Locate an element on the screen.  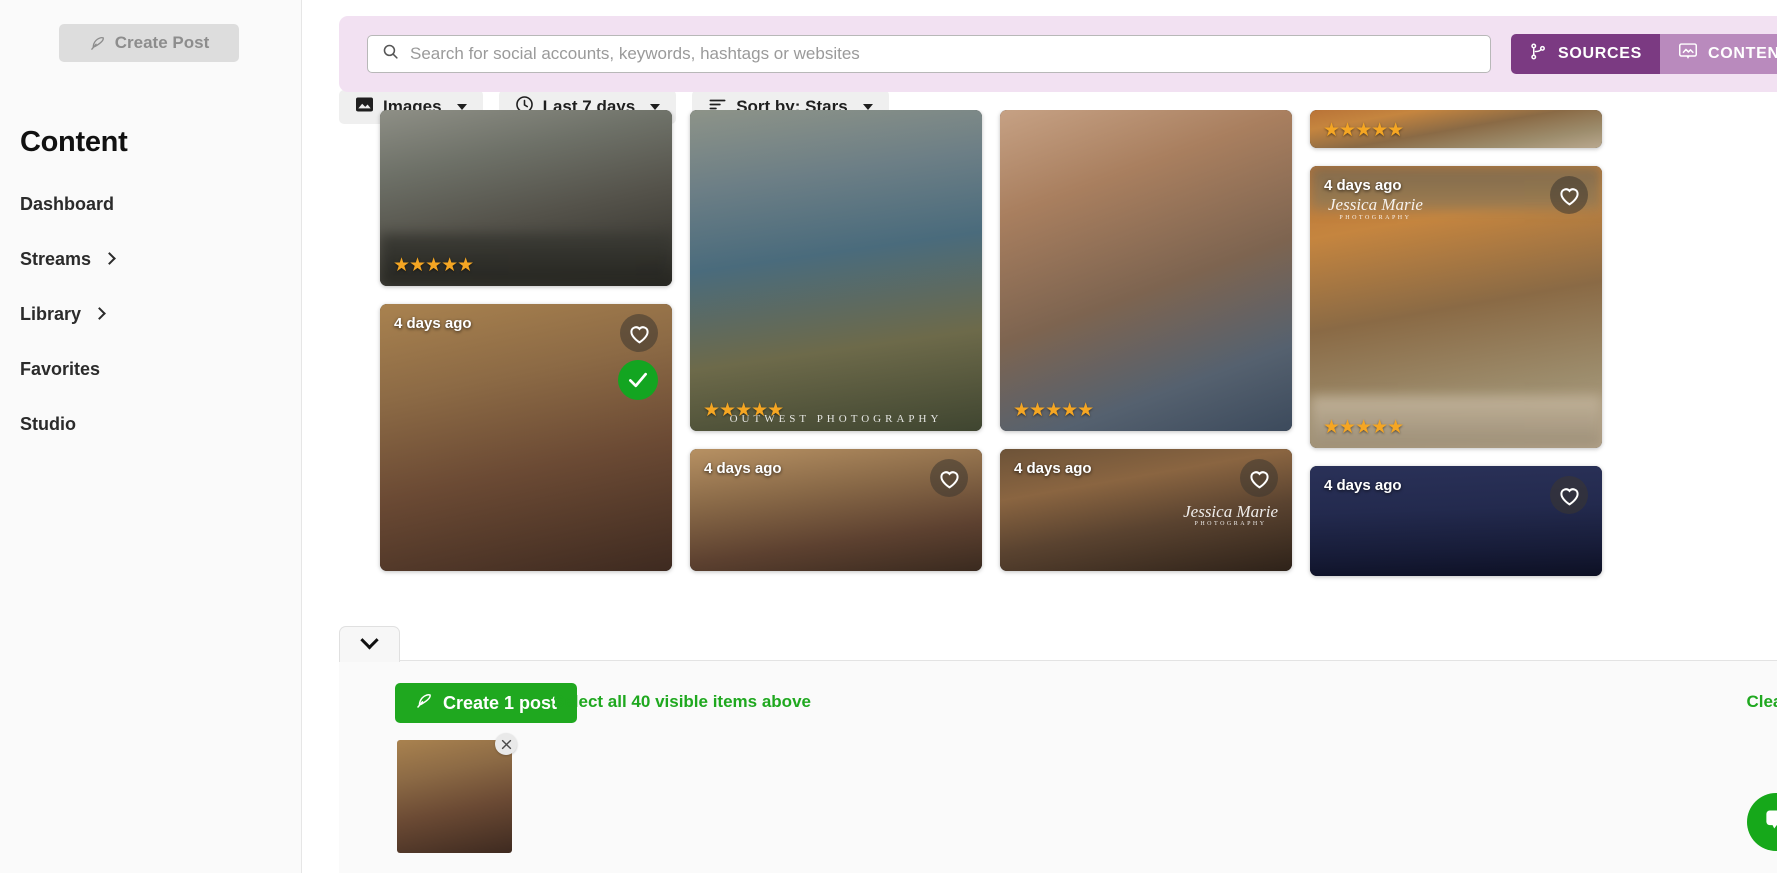
tab-label: SOURCES is located at coordinates (1600, 53).